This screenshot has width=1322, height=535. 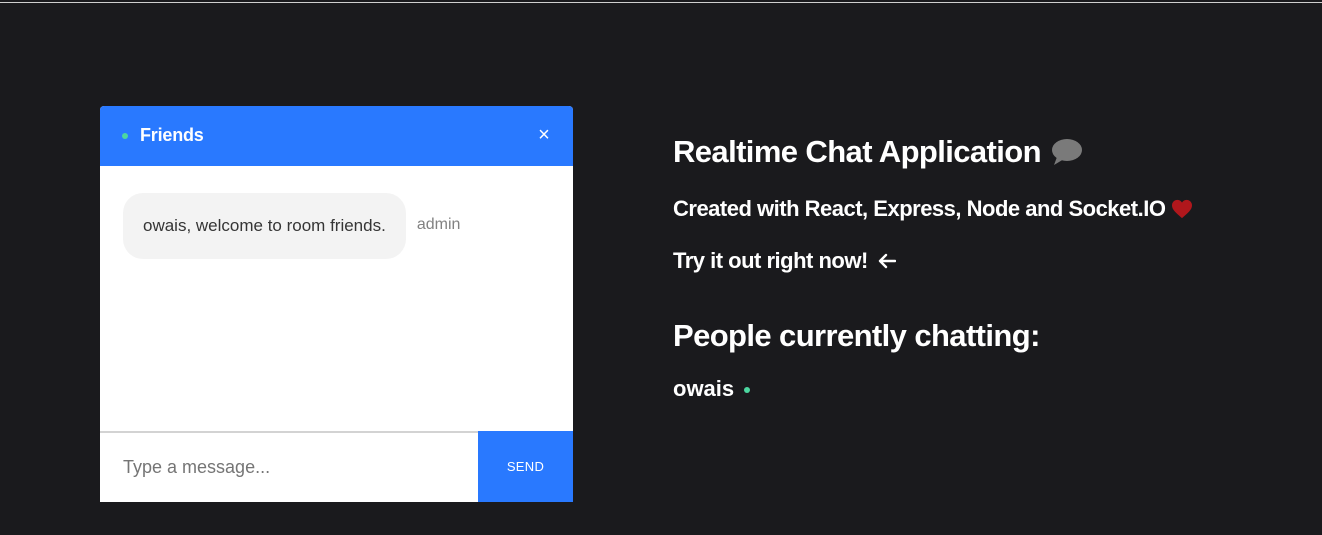 I want to click on top-divider, so click(x=661, y=2).